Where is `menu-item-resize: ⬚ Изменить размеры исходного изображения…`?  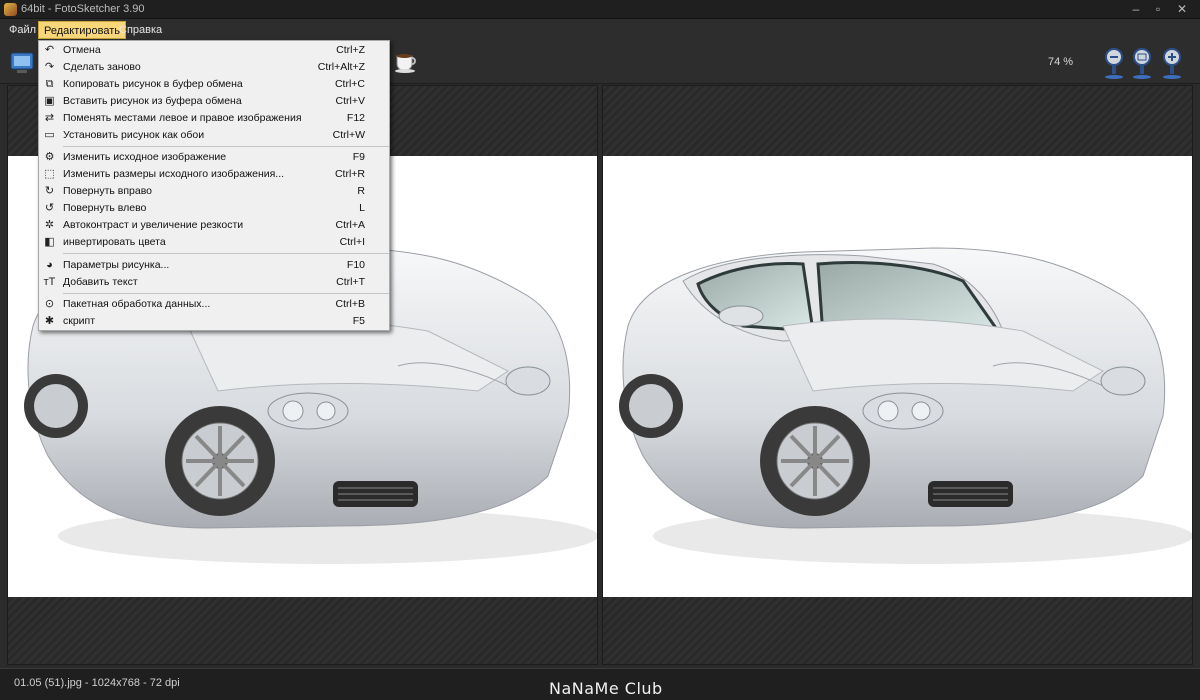
menu-item-resize: ⬚ Изменить размеры исходного изображения… is located at coordinates (214, 174).